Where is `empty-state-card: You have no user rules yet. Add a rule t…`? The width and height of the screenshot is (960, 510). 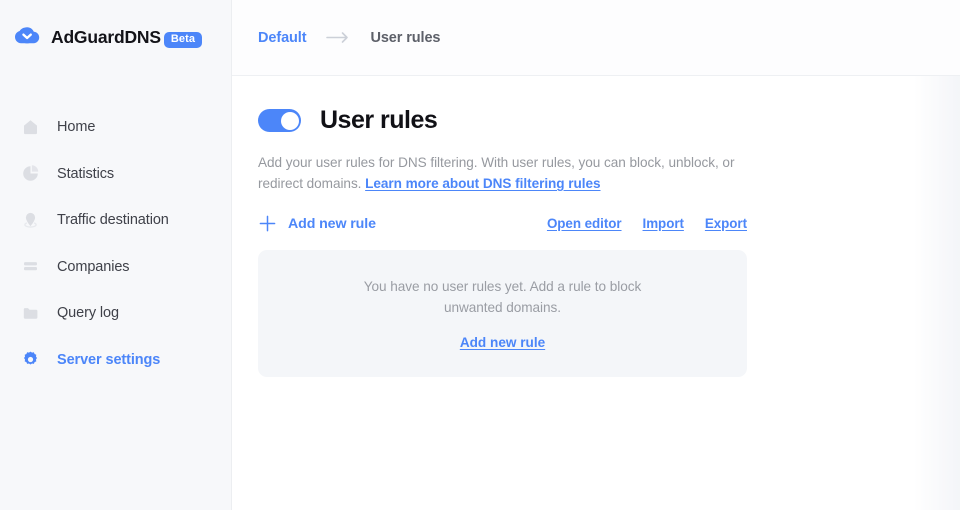 empty-state-card: You have no user rules yet. Add a rule t… is located at coordinates (502, 314).